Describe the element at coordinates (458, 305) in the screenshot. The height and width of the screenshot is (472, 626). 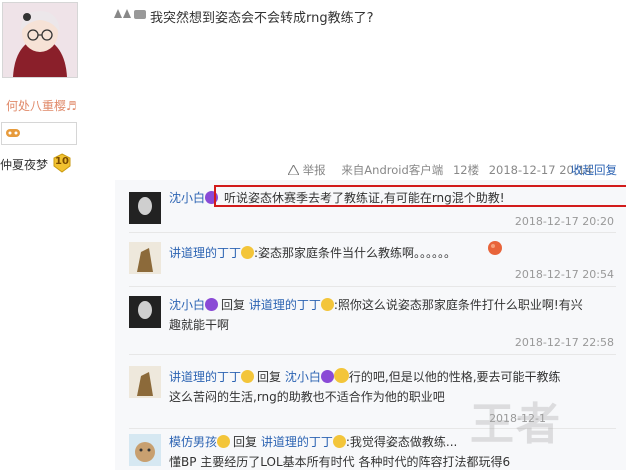
I see `reply-content: :照你这么说姿态那家庭条件打什么职业啊!有兴` at that location.